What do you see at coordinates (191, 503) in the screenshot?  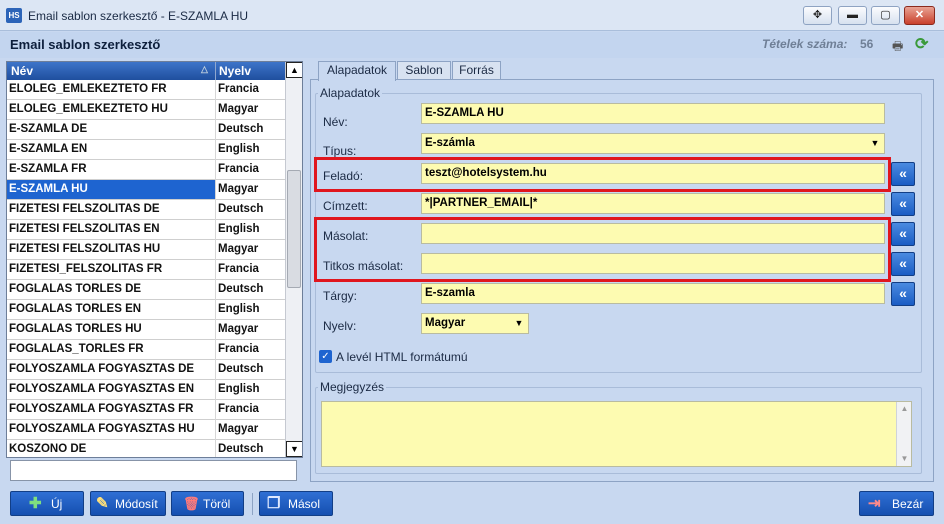 I see `trash-icon: 🗑` at bounding box center [191, 503].